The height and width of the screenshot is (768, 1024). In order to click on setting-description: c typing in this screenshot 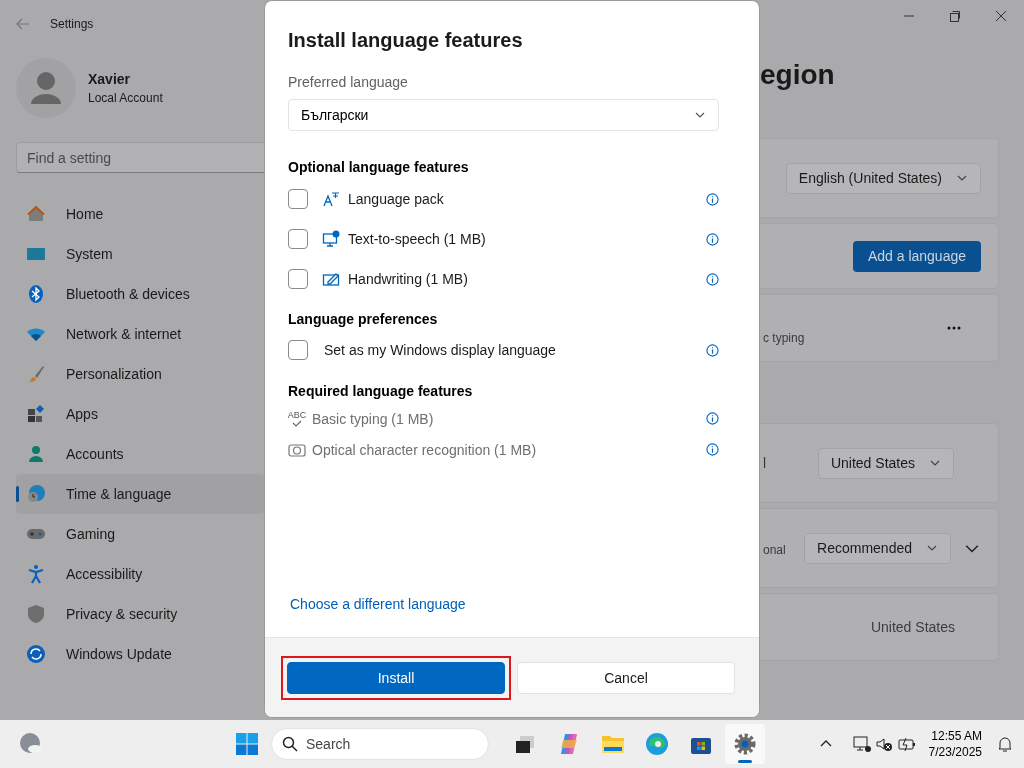, I will do `click(784, 338)`.